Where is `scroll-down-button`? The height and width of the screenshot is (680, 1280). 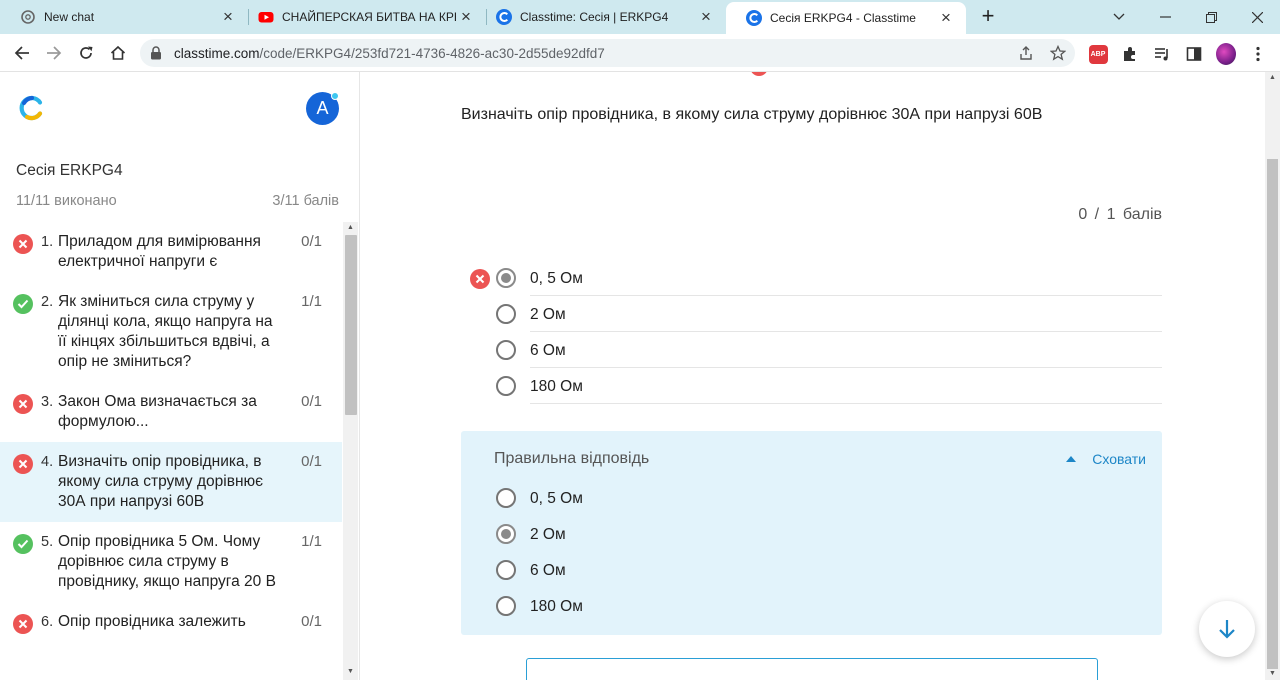
scroll-down-button is located at coordinates (1227, 629).